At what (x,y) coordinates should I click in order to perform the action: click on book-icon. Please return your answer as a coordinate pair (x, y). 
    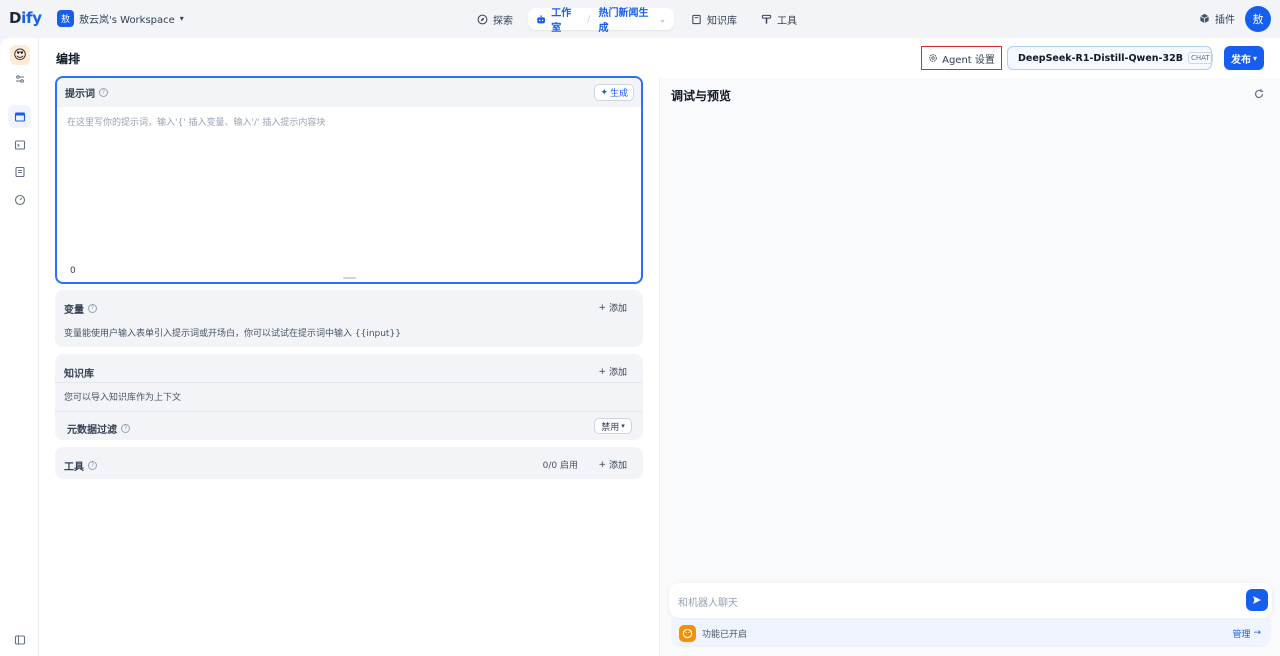
    Looking at the image, I should click on (696, 19).